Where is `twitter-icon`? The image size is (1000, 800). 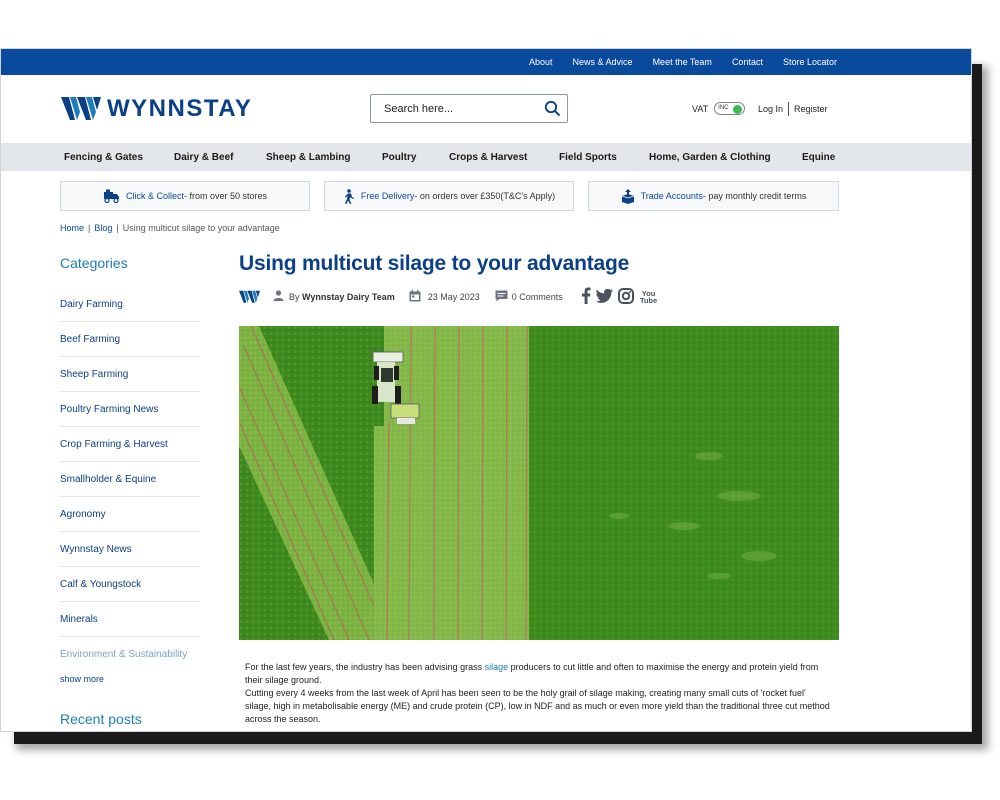
twitter-icon is located at coordinates (604, 296).